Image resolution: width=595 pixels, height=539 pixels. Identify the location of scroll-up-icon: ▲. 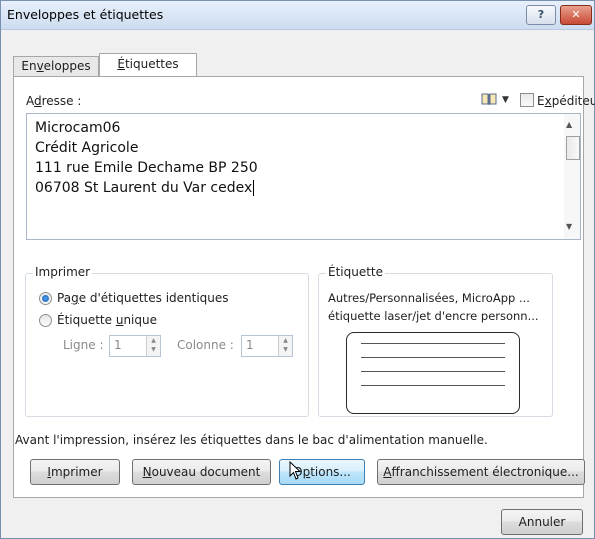
(569, 124).